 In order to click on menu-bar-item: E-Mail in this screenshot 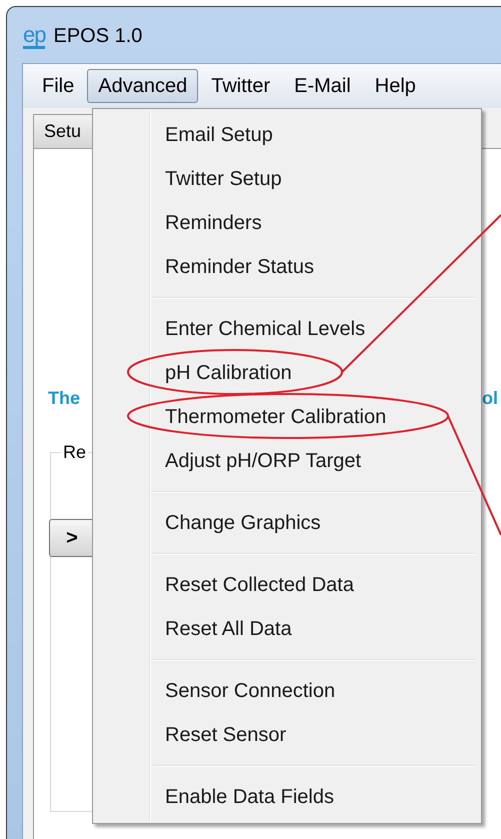, I will do `click(322, 86)`.